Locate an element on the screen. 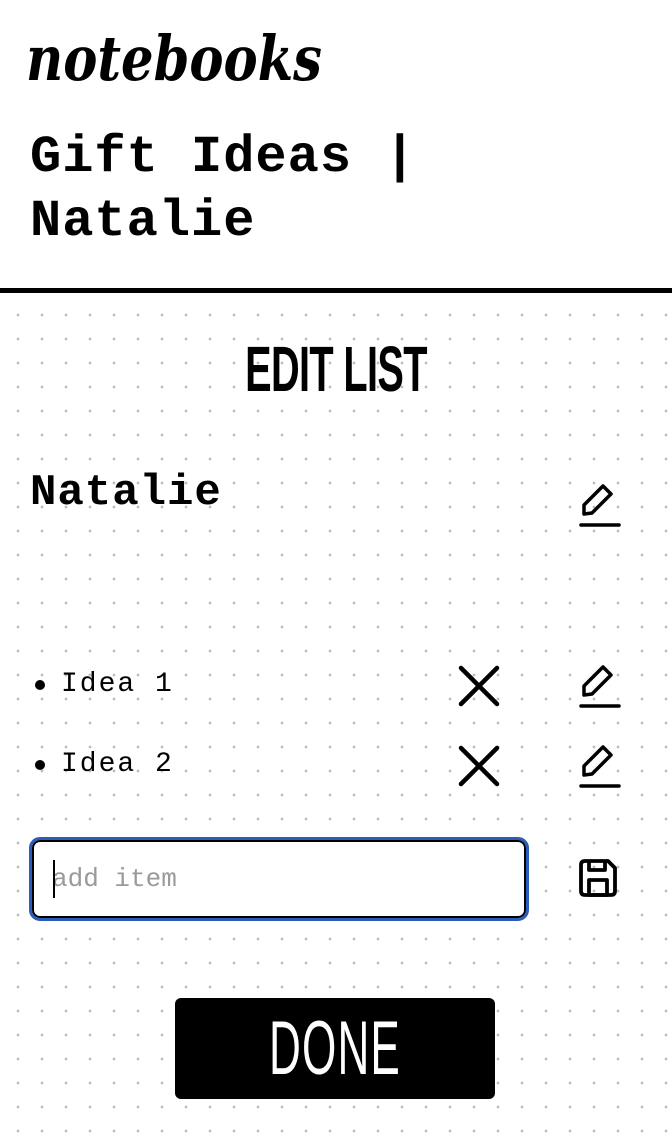 The height and width of the screenshot is (1146, 672). notebooks-logo: notebooks is located at coordinates (174, 58).